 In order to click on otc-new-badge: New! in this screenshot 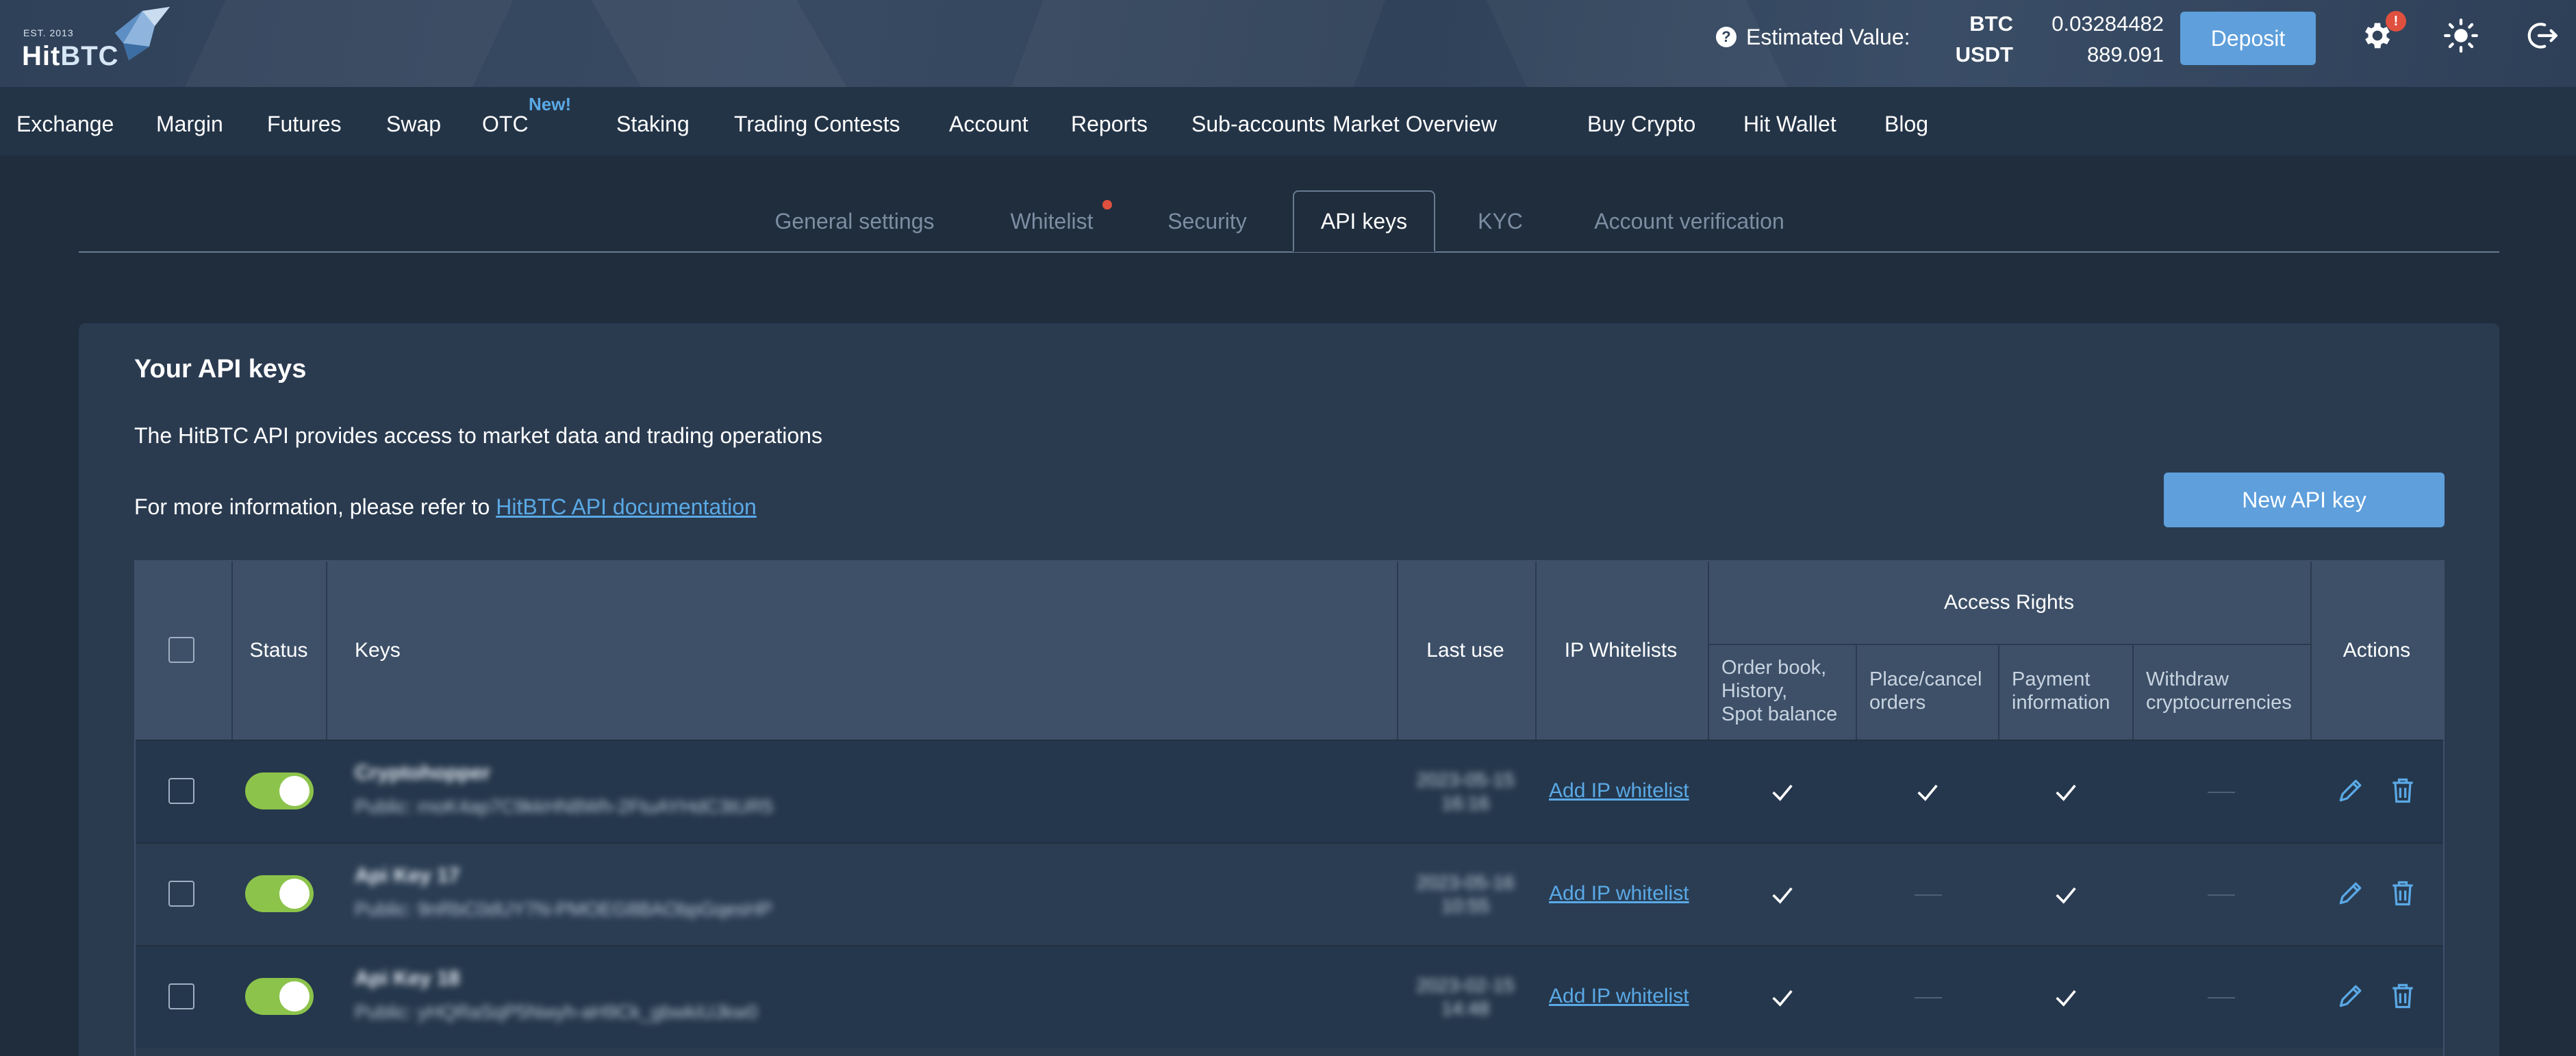, I will do `click(550, 104)`.